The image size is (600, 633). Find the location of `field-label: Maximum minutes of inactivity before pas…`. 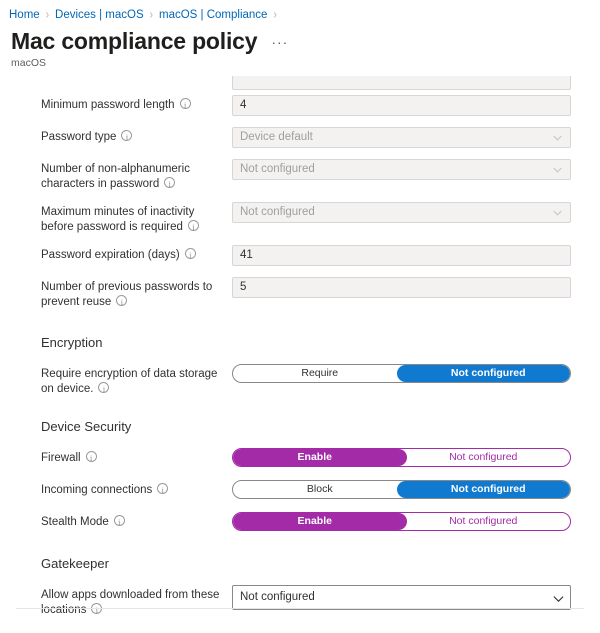

field-label: Maximum minutes of inactivity before pas… is located at coordinates (136, 218).